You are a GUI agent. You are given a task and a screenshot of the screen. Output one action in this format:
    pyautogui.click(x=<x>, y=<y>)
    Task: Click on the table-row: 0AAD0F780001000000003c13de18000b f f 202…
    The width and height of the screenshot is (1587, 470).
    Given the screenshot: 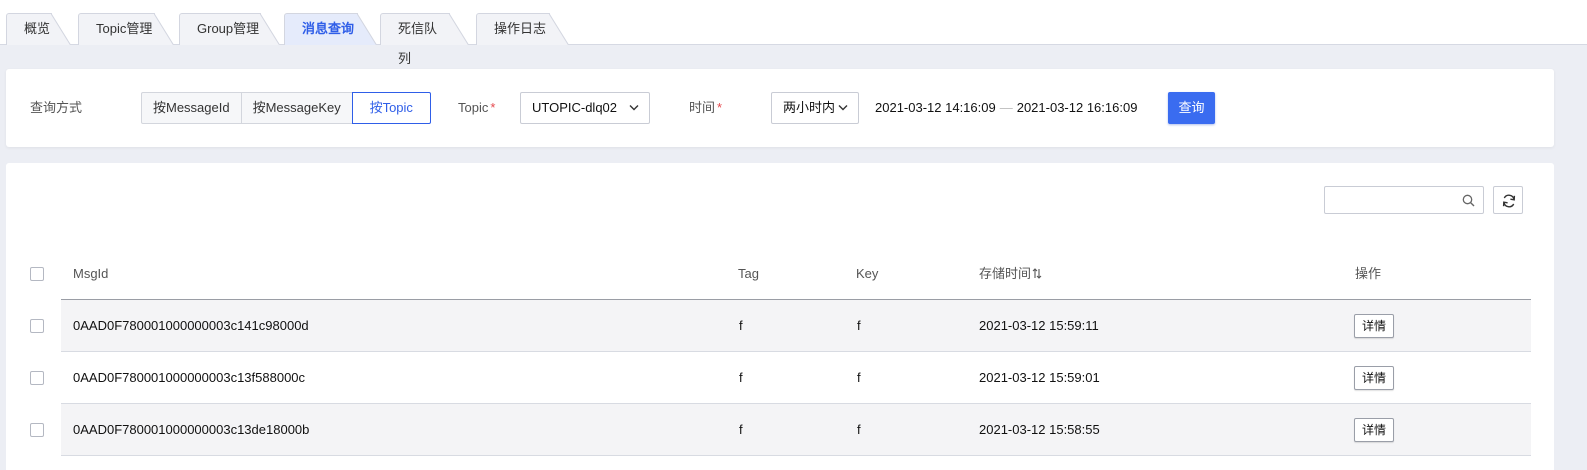 What is the action you would take?
    pyautogui.click(x=796, y=429)
    